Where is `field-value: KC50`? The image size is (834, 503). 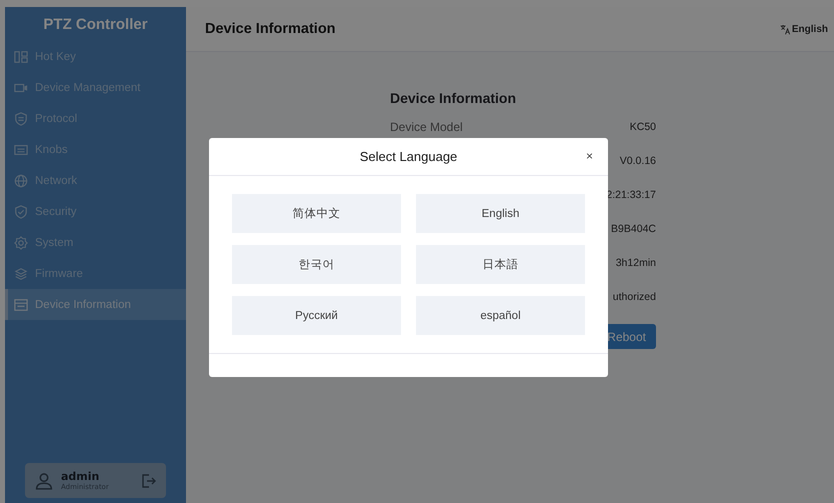
field-value: KC50 is located at coordinates (643, 127).